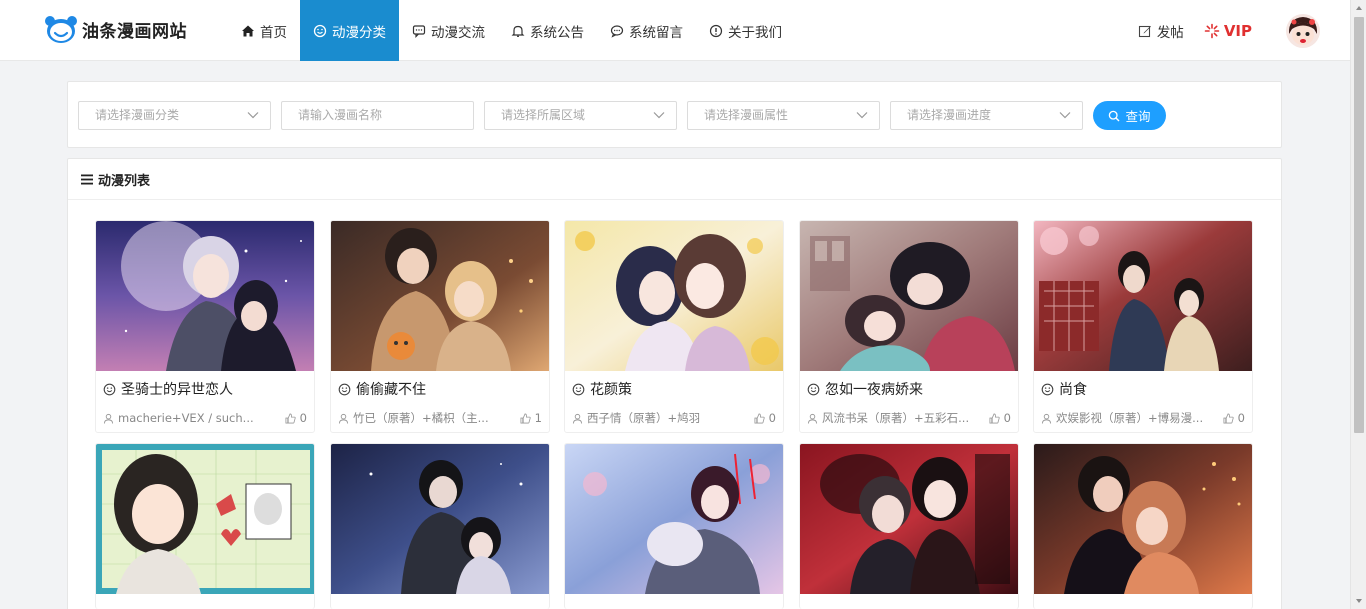 This screenshot has width=1366, height=609. Describe the element at coordinates (1114, 115) in the screenshot. I see `search-icon` at that location.